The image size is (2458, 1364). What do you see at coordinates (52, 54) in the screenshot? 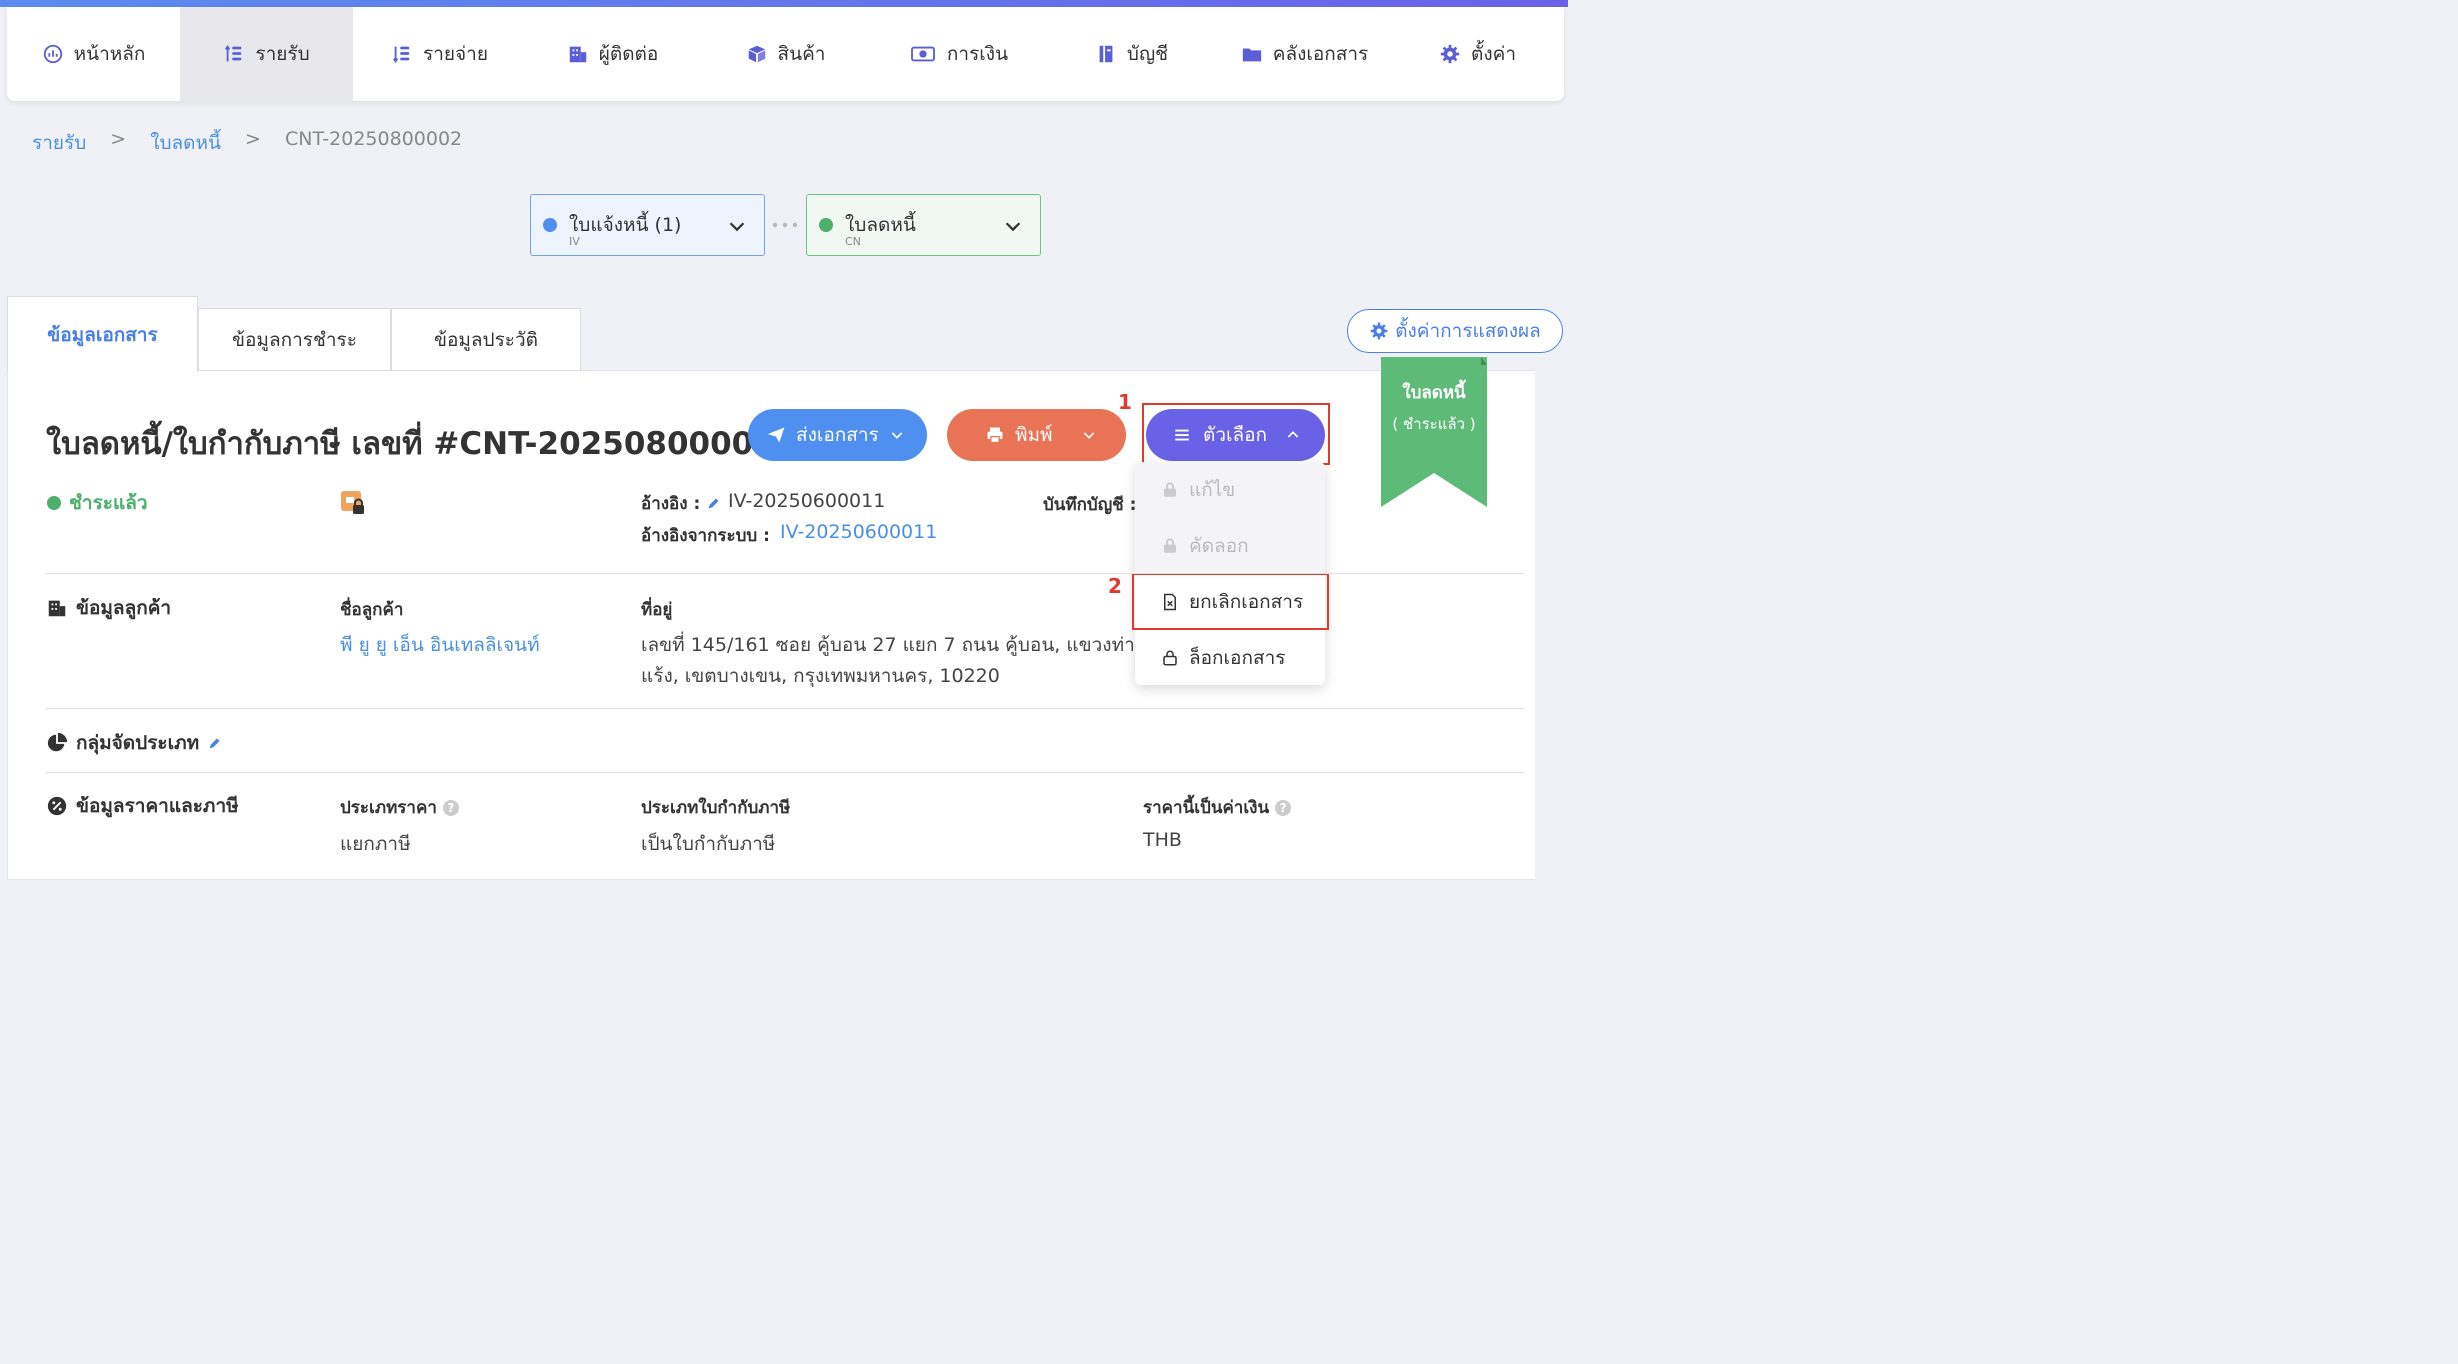
I see `dashboard-icon` at bounding box center [52, 54].